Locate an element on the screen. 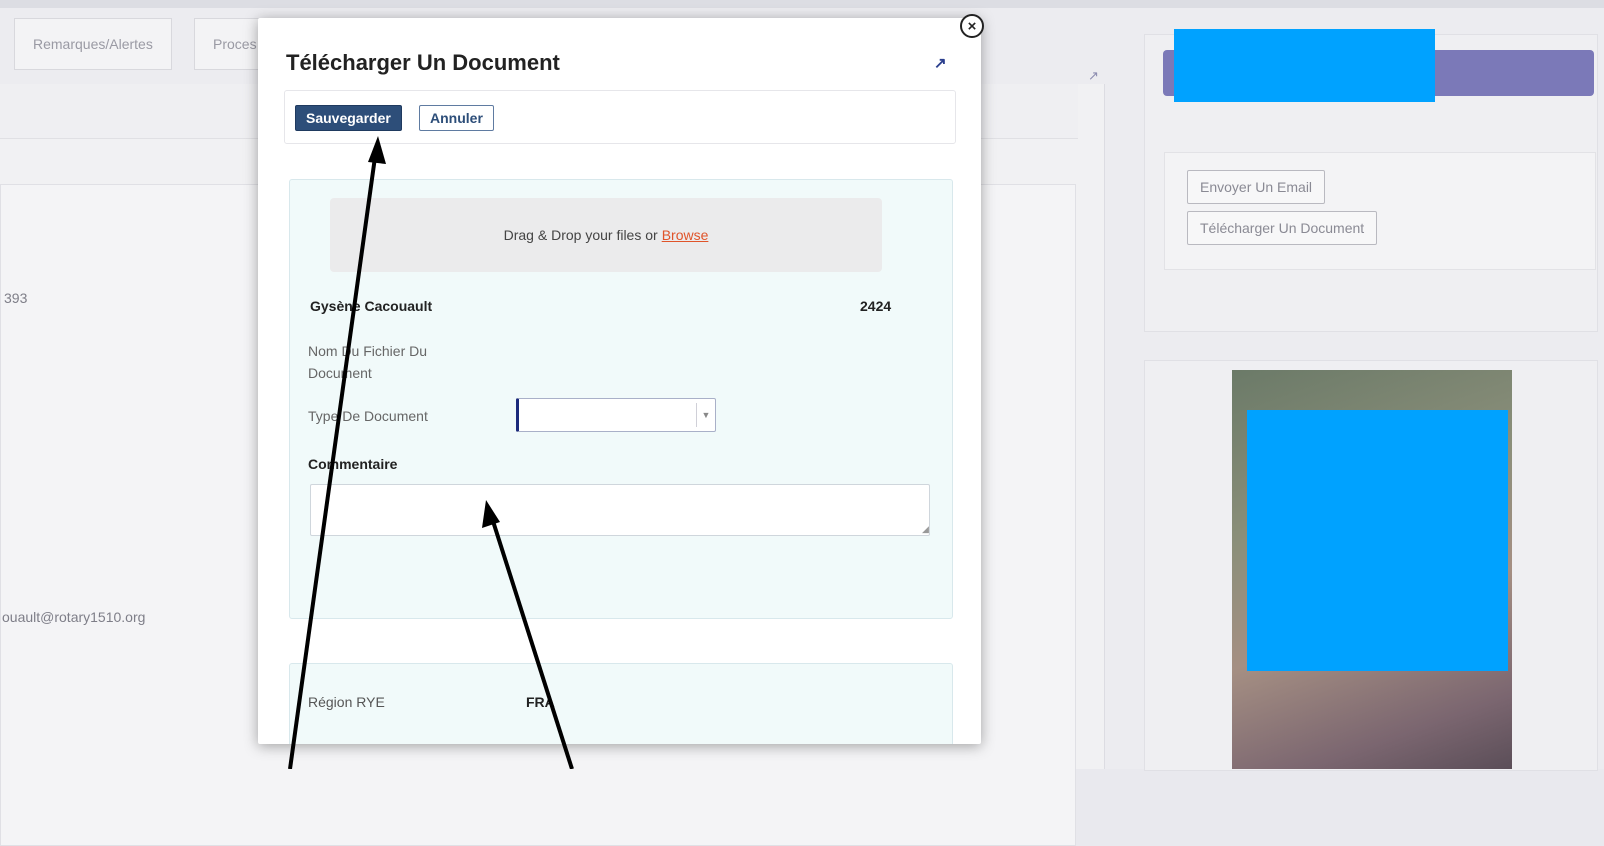 This screenshot has height=846, width=1604. save-button: Sauvegarder is located at coordinates (348, 118).